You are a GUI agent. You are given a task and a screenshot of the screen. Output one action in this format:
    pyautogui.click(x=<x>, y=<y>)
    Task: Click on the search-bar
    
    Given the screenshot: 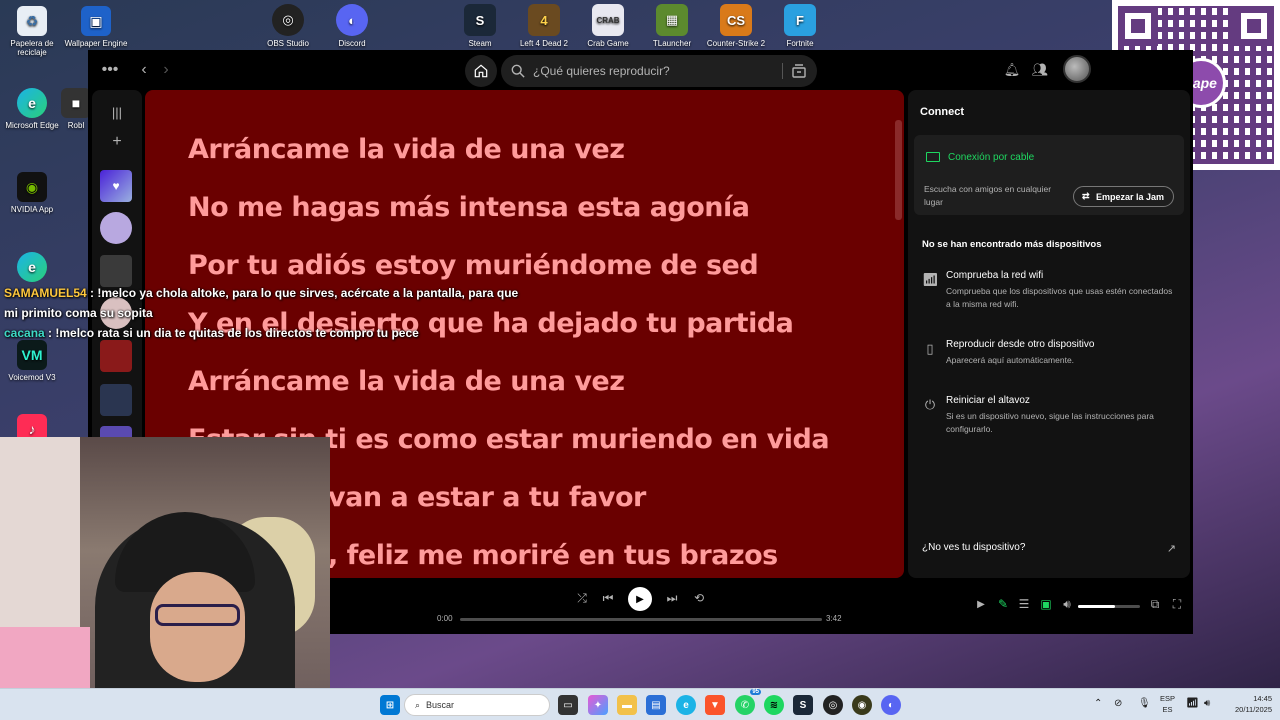 What is the action you would take?
    pyautogui.click(x=659, y=71)
    